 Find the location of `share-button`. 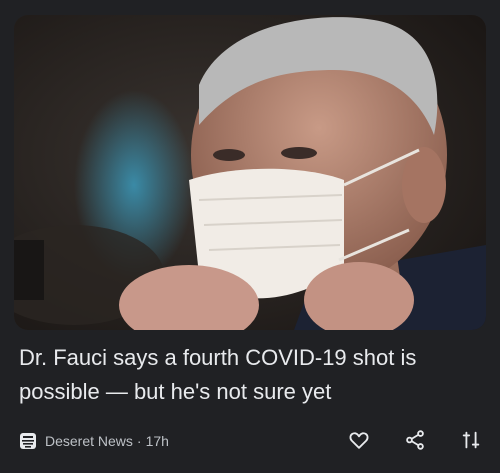

share-button is located at coordinates (415, 440).